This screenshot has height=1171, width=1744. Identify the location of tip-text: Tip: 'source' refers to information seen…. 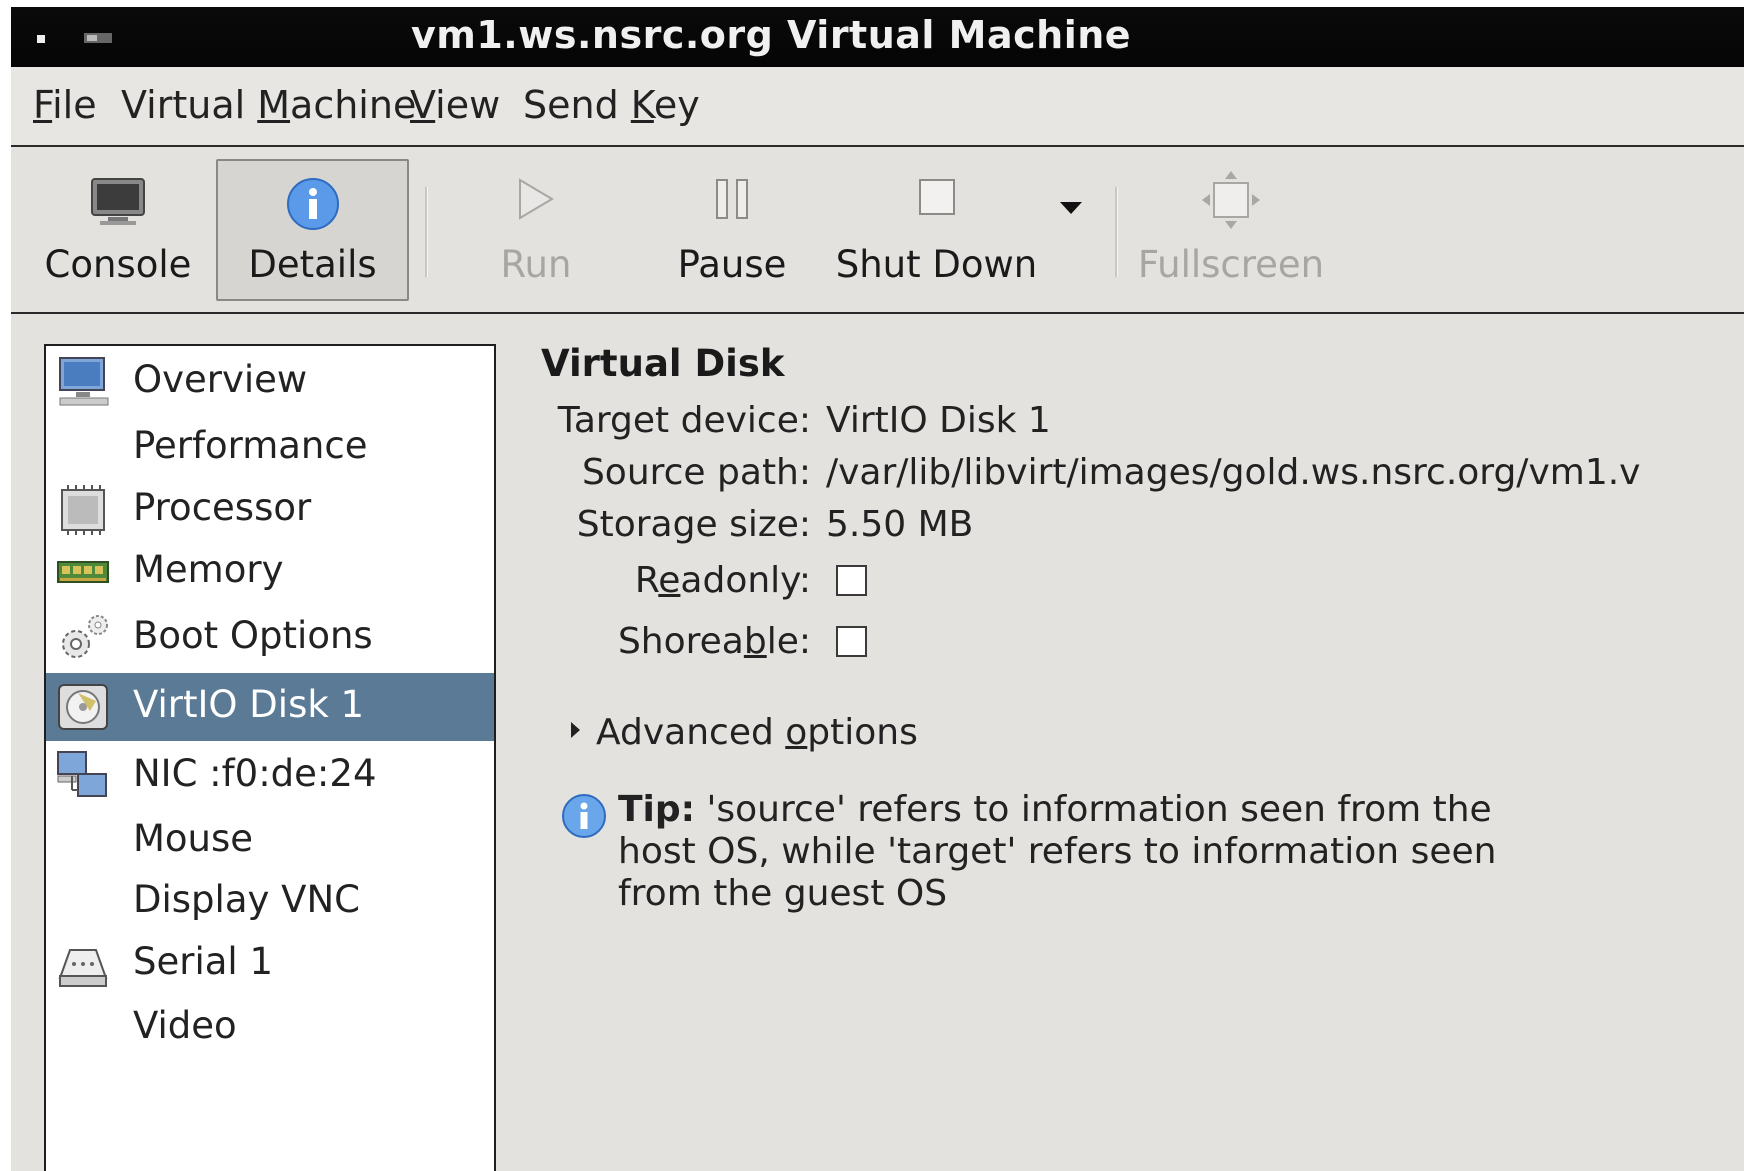
(1083, 852).